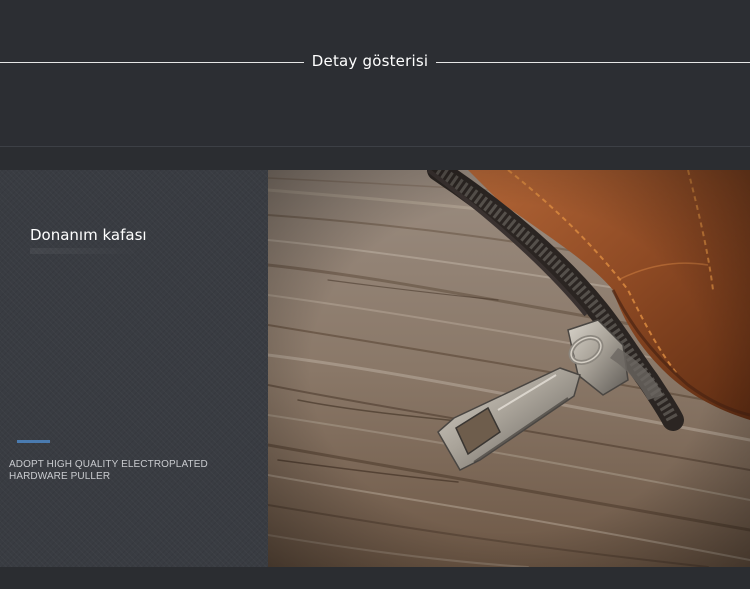 This screenshot has height=589, width=750. Describe the element at coordinates (152, 62) in the screenshot. I see `header-divider-left` at that location.